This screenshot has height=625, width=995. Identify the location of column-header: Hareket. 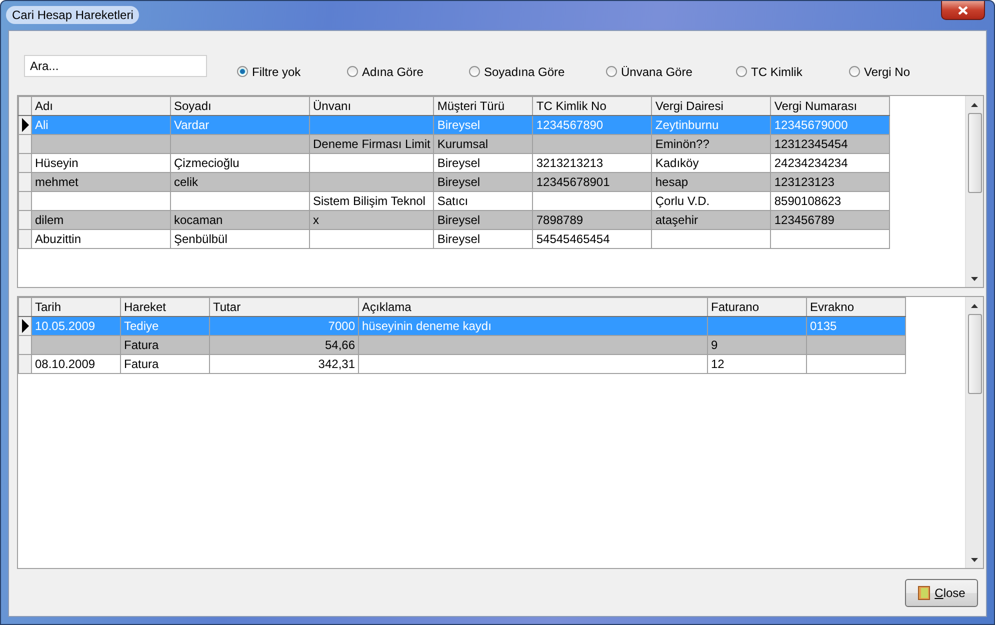
(165, 307).